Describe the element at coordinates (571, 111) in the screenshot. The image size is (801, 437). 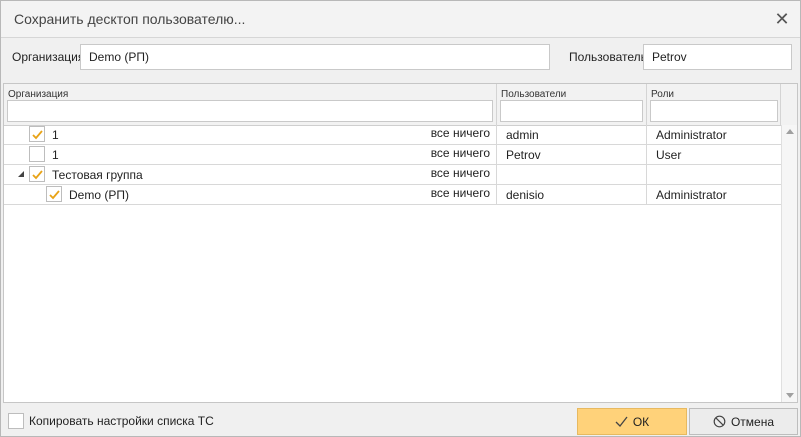
I see `users-column-filter` at that location.